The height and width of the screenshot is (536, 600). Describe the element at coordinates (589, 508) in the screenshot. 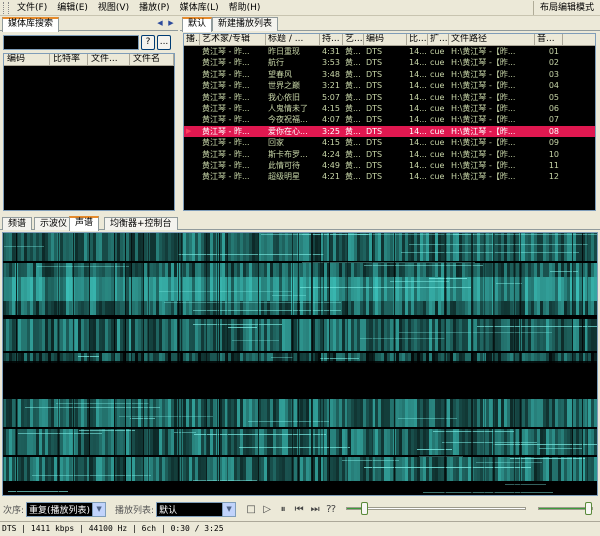

I see `volume-thumb` at that location.